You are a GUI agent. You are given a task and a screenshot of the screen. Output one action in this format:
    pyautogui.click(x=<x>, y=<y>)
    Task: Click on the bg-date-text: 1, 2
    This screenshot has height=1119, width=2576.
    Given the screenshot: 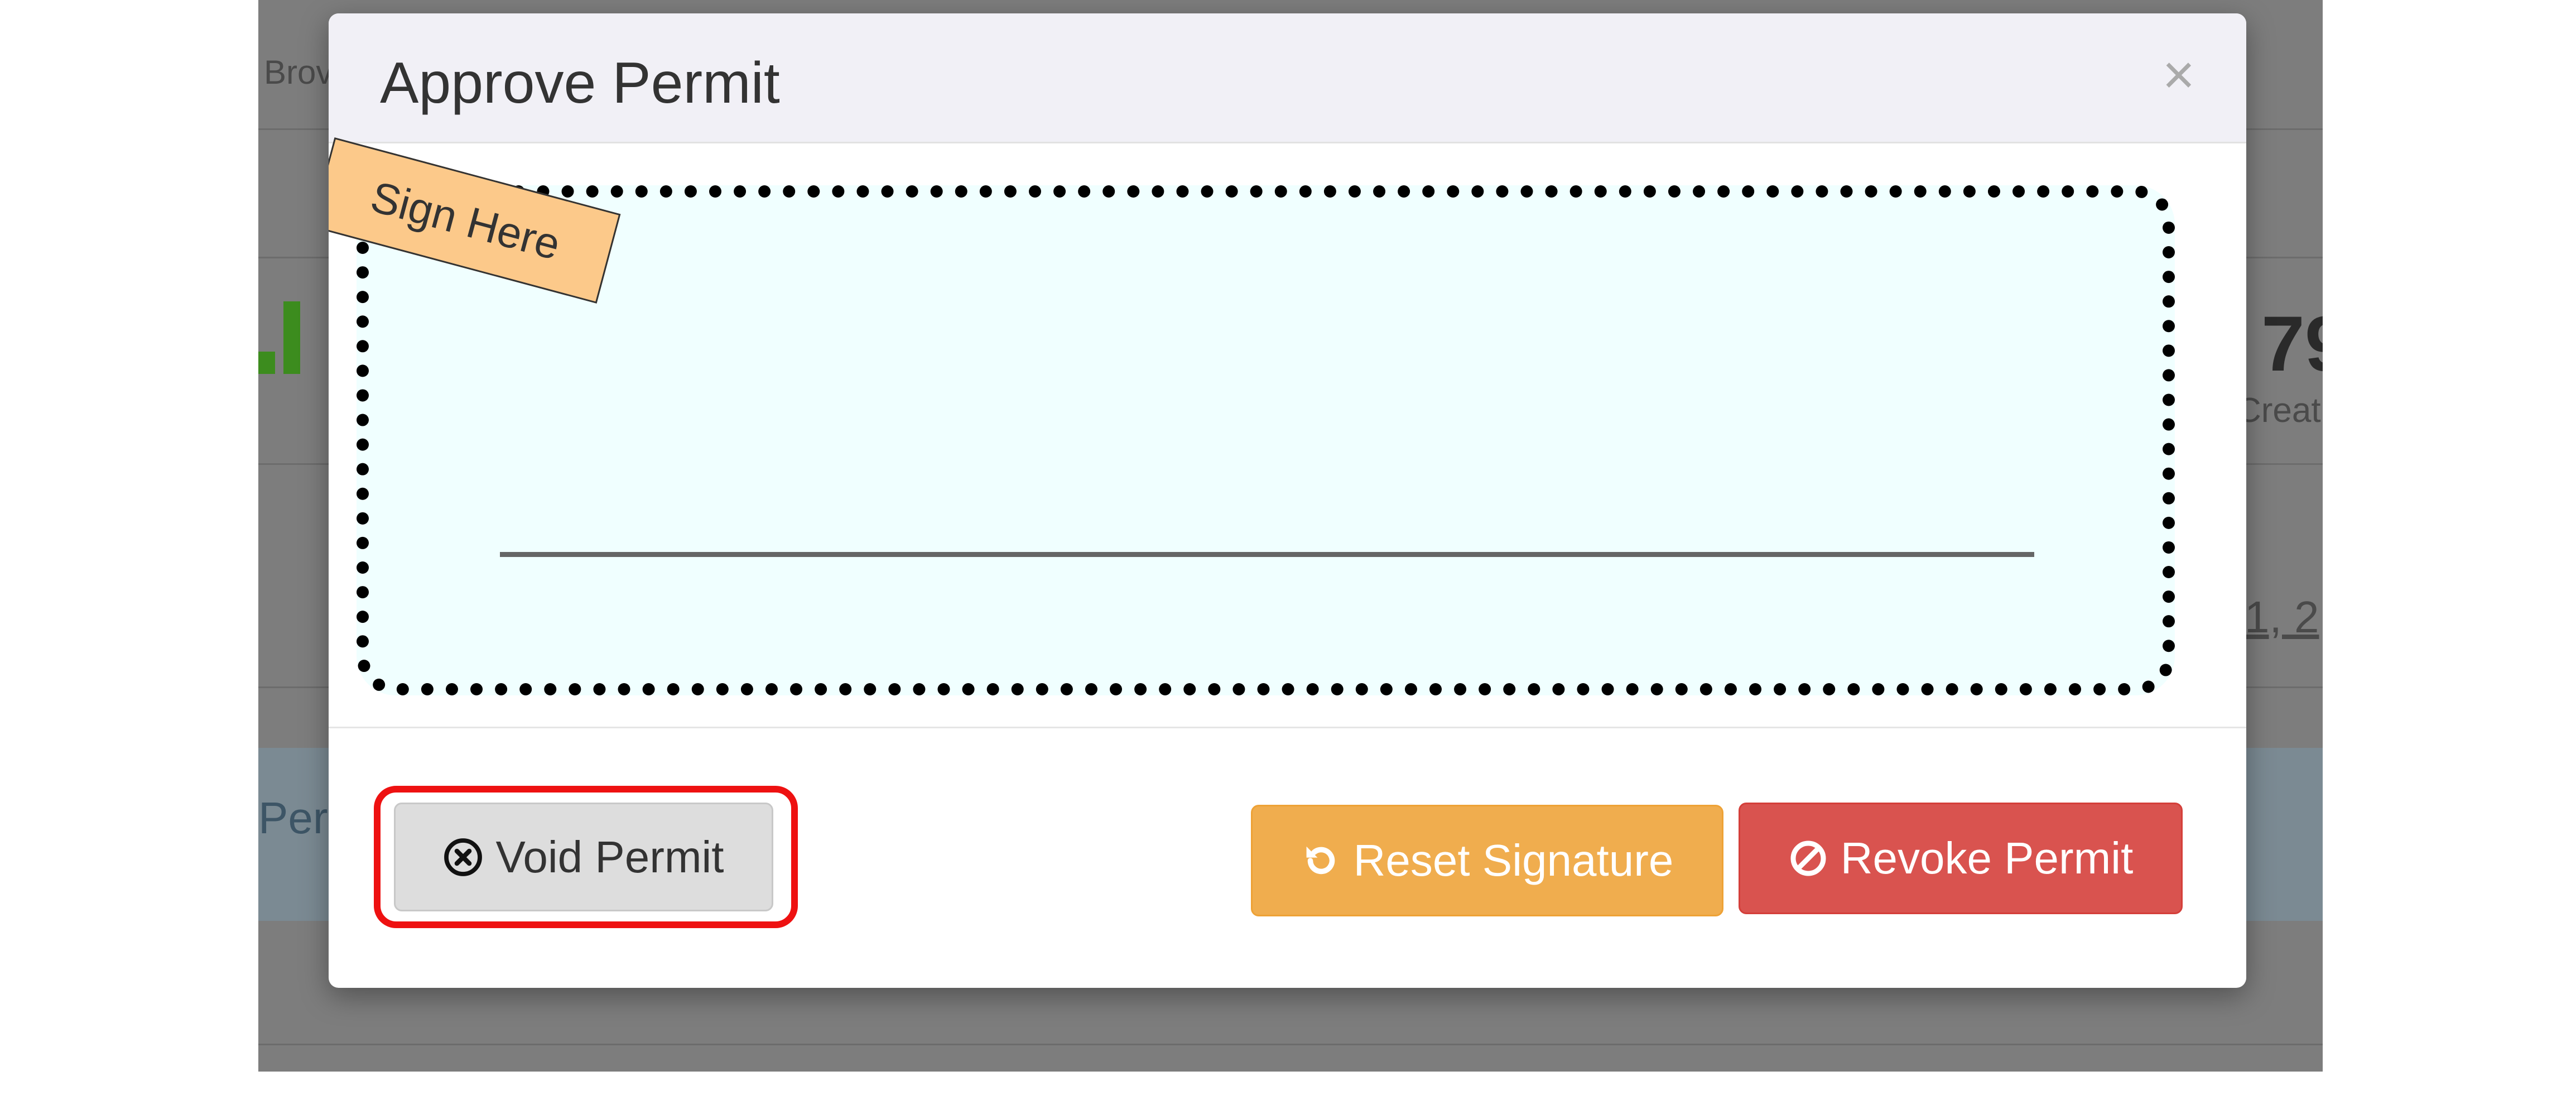 What is the action you would take?
    pyautogui.click(x=2282, y=617)
    